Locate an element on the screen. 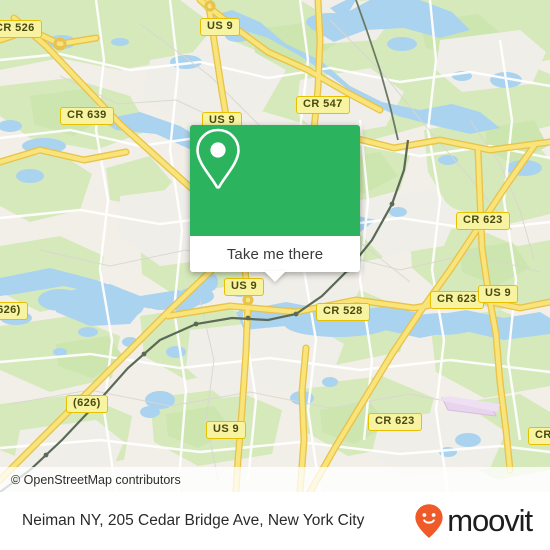  popup-pointer-tail is located at coordinates (275, 276).